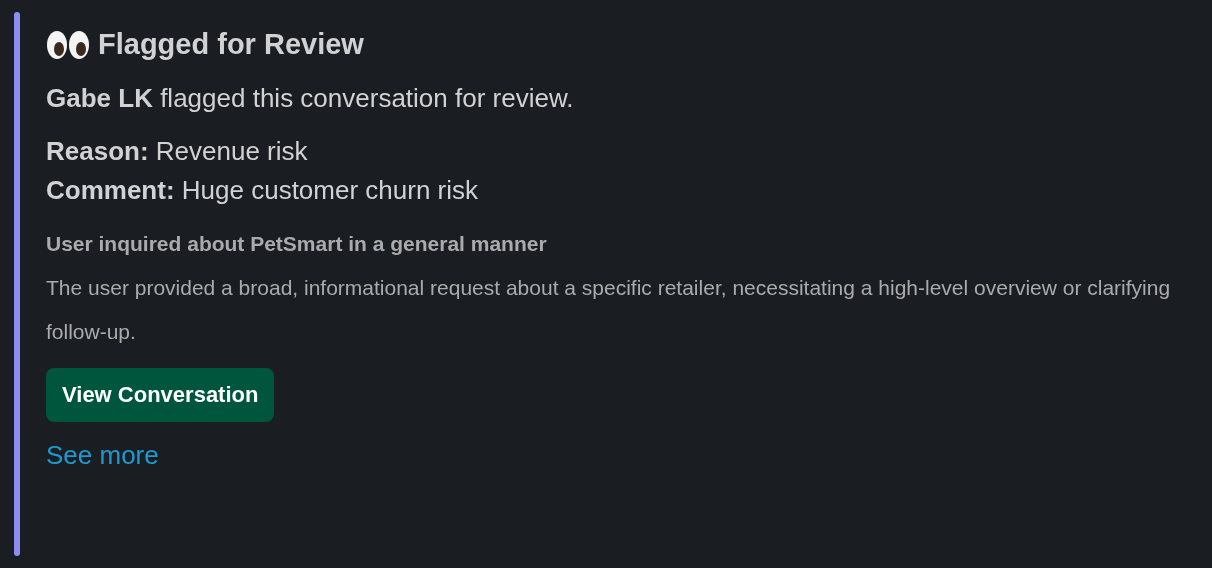 This screenshot has height=568, width=1212. Describe the element at coordinates (68, 44) in the screenshot. I see `eyes-icon` at that location.